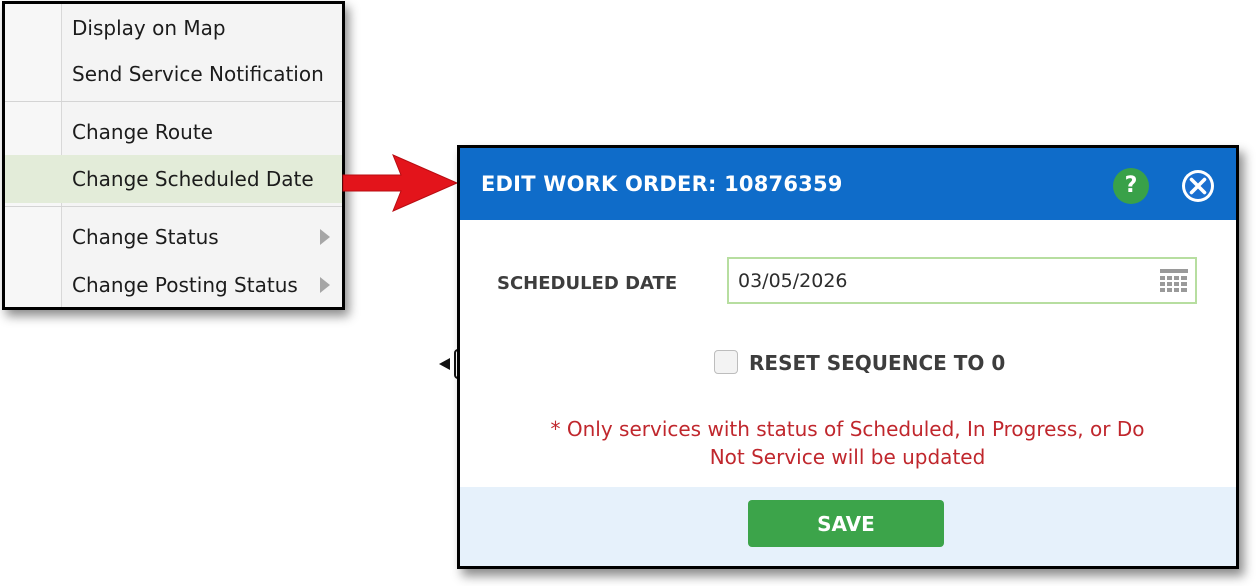 The height and width of the screenshot is (586, 1258). What do you see at coordinates (193, 179) in the screenshot?
I see `menu-item-label: Change Scheduled Date` at bounding box center [193, 179].